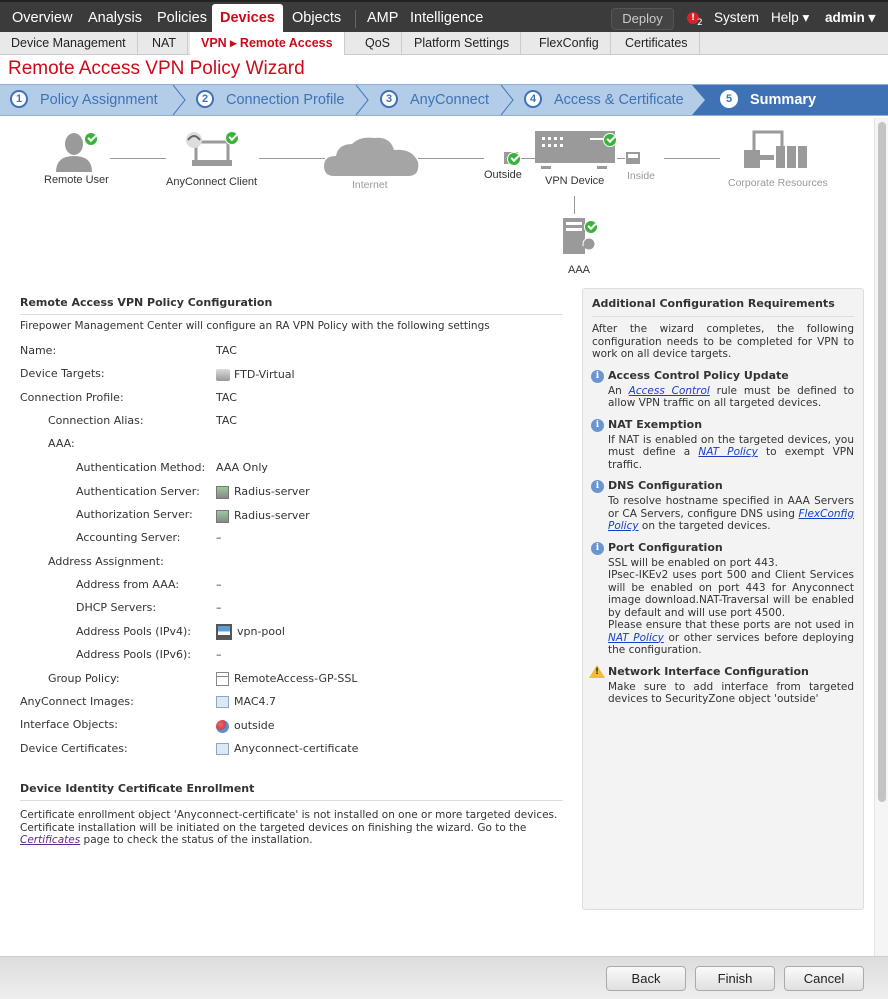 This screenshot has width=888, height=999. Describe the element at coordinates (882, 462) in the screenshot. I see `scrollbar-thumb` at that location.